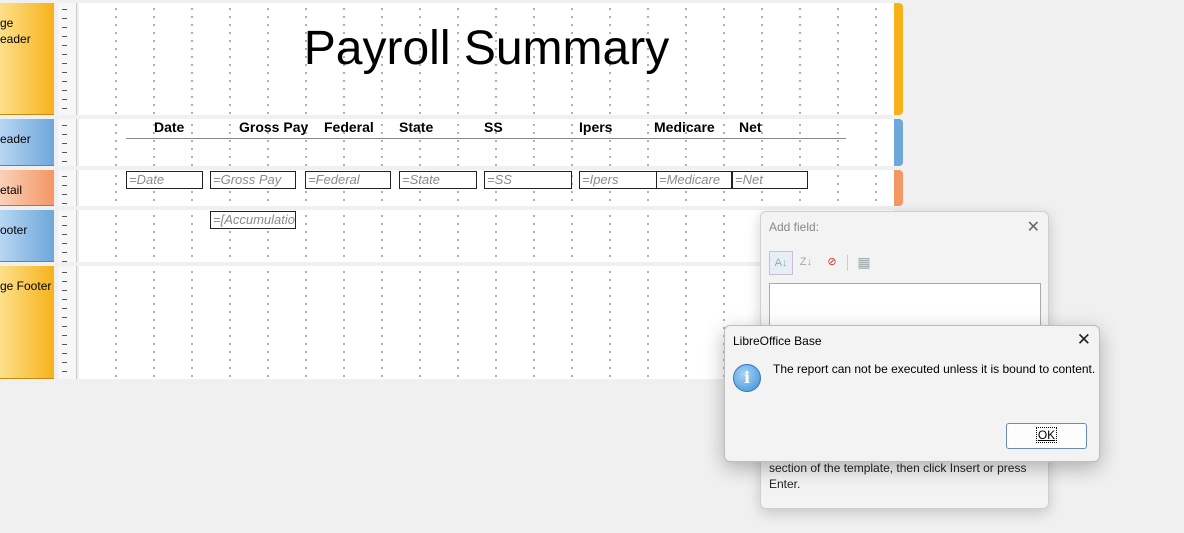 Image resolution: width=1184 pixels, height=533 pixels. I want to click on field-ipers: =Ipers, so click(618, 180).